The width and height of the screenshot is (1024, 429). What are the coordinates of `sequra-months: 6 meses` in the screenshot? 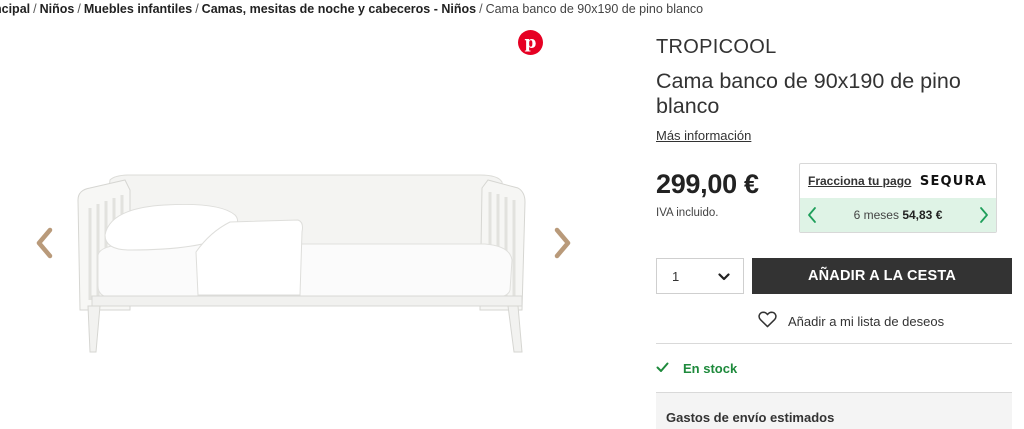 It's located at (876, 215).